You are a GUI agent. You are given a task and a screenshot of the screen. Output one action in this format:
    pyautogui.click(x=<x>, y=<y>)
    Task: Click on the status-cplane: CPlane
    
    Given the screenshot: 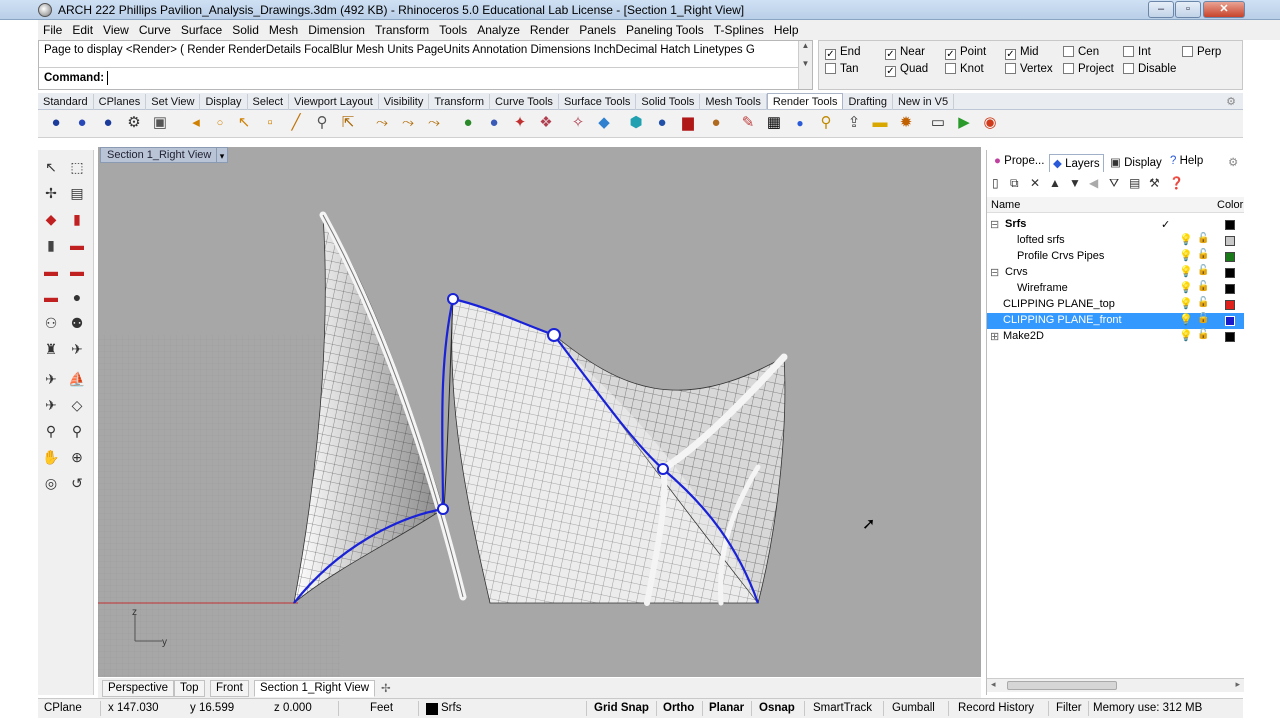 What is the action you would take?
    pyautogui.click(x=63, y=708)
    